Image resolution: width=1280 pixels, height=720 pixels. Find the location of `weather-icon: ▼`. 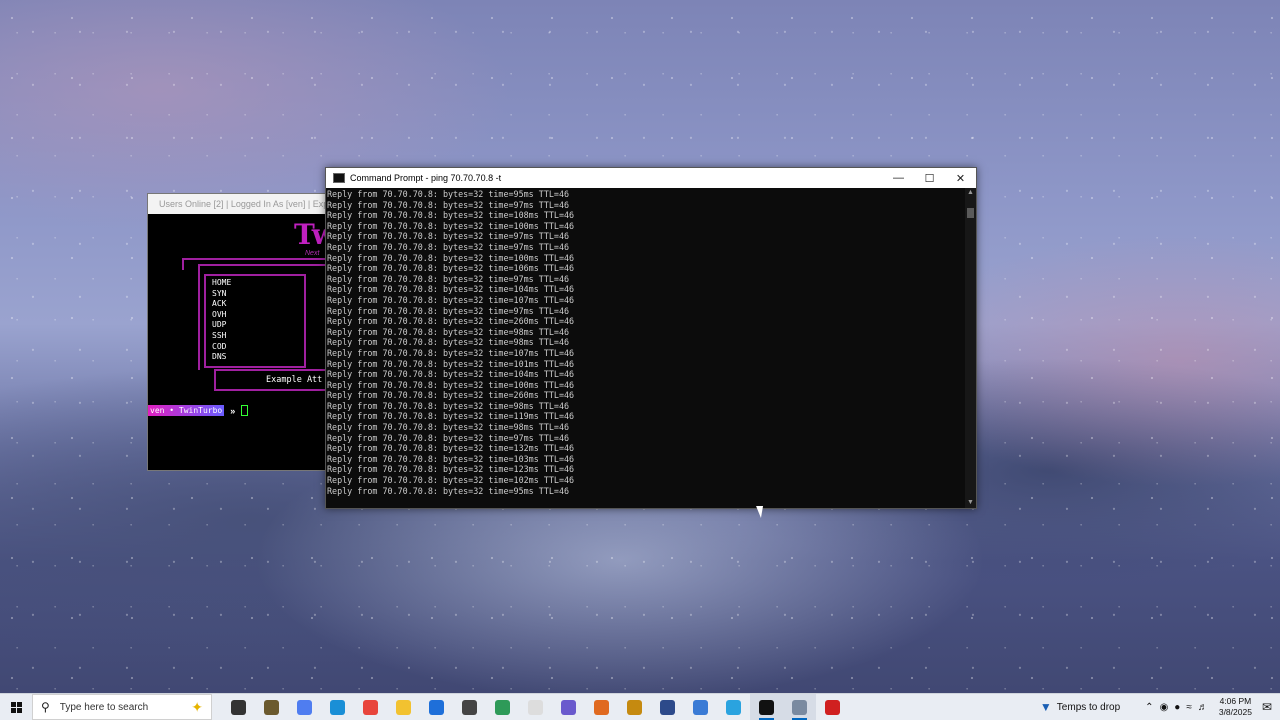

weather-icon: ▼ is located at coordinates (1045, 707).